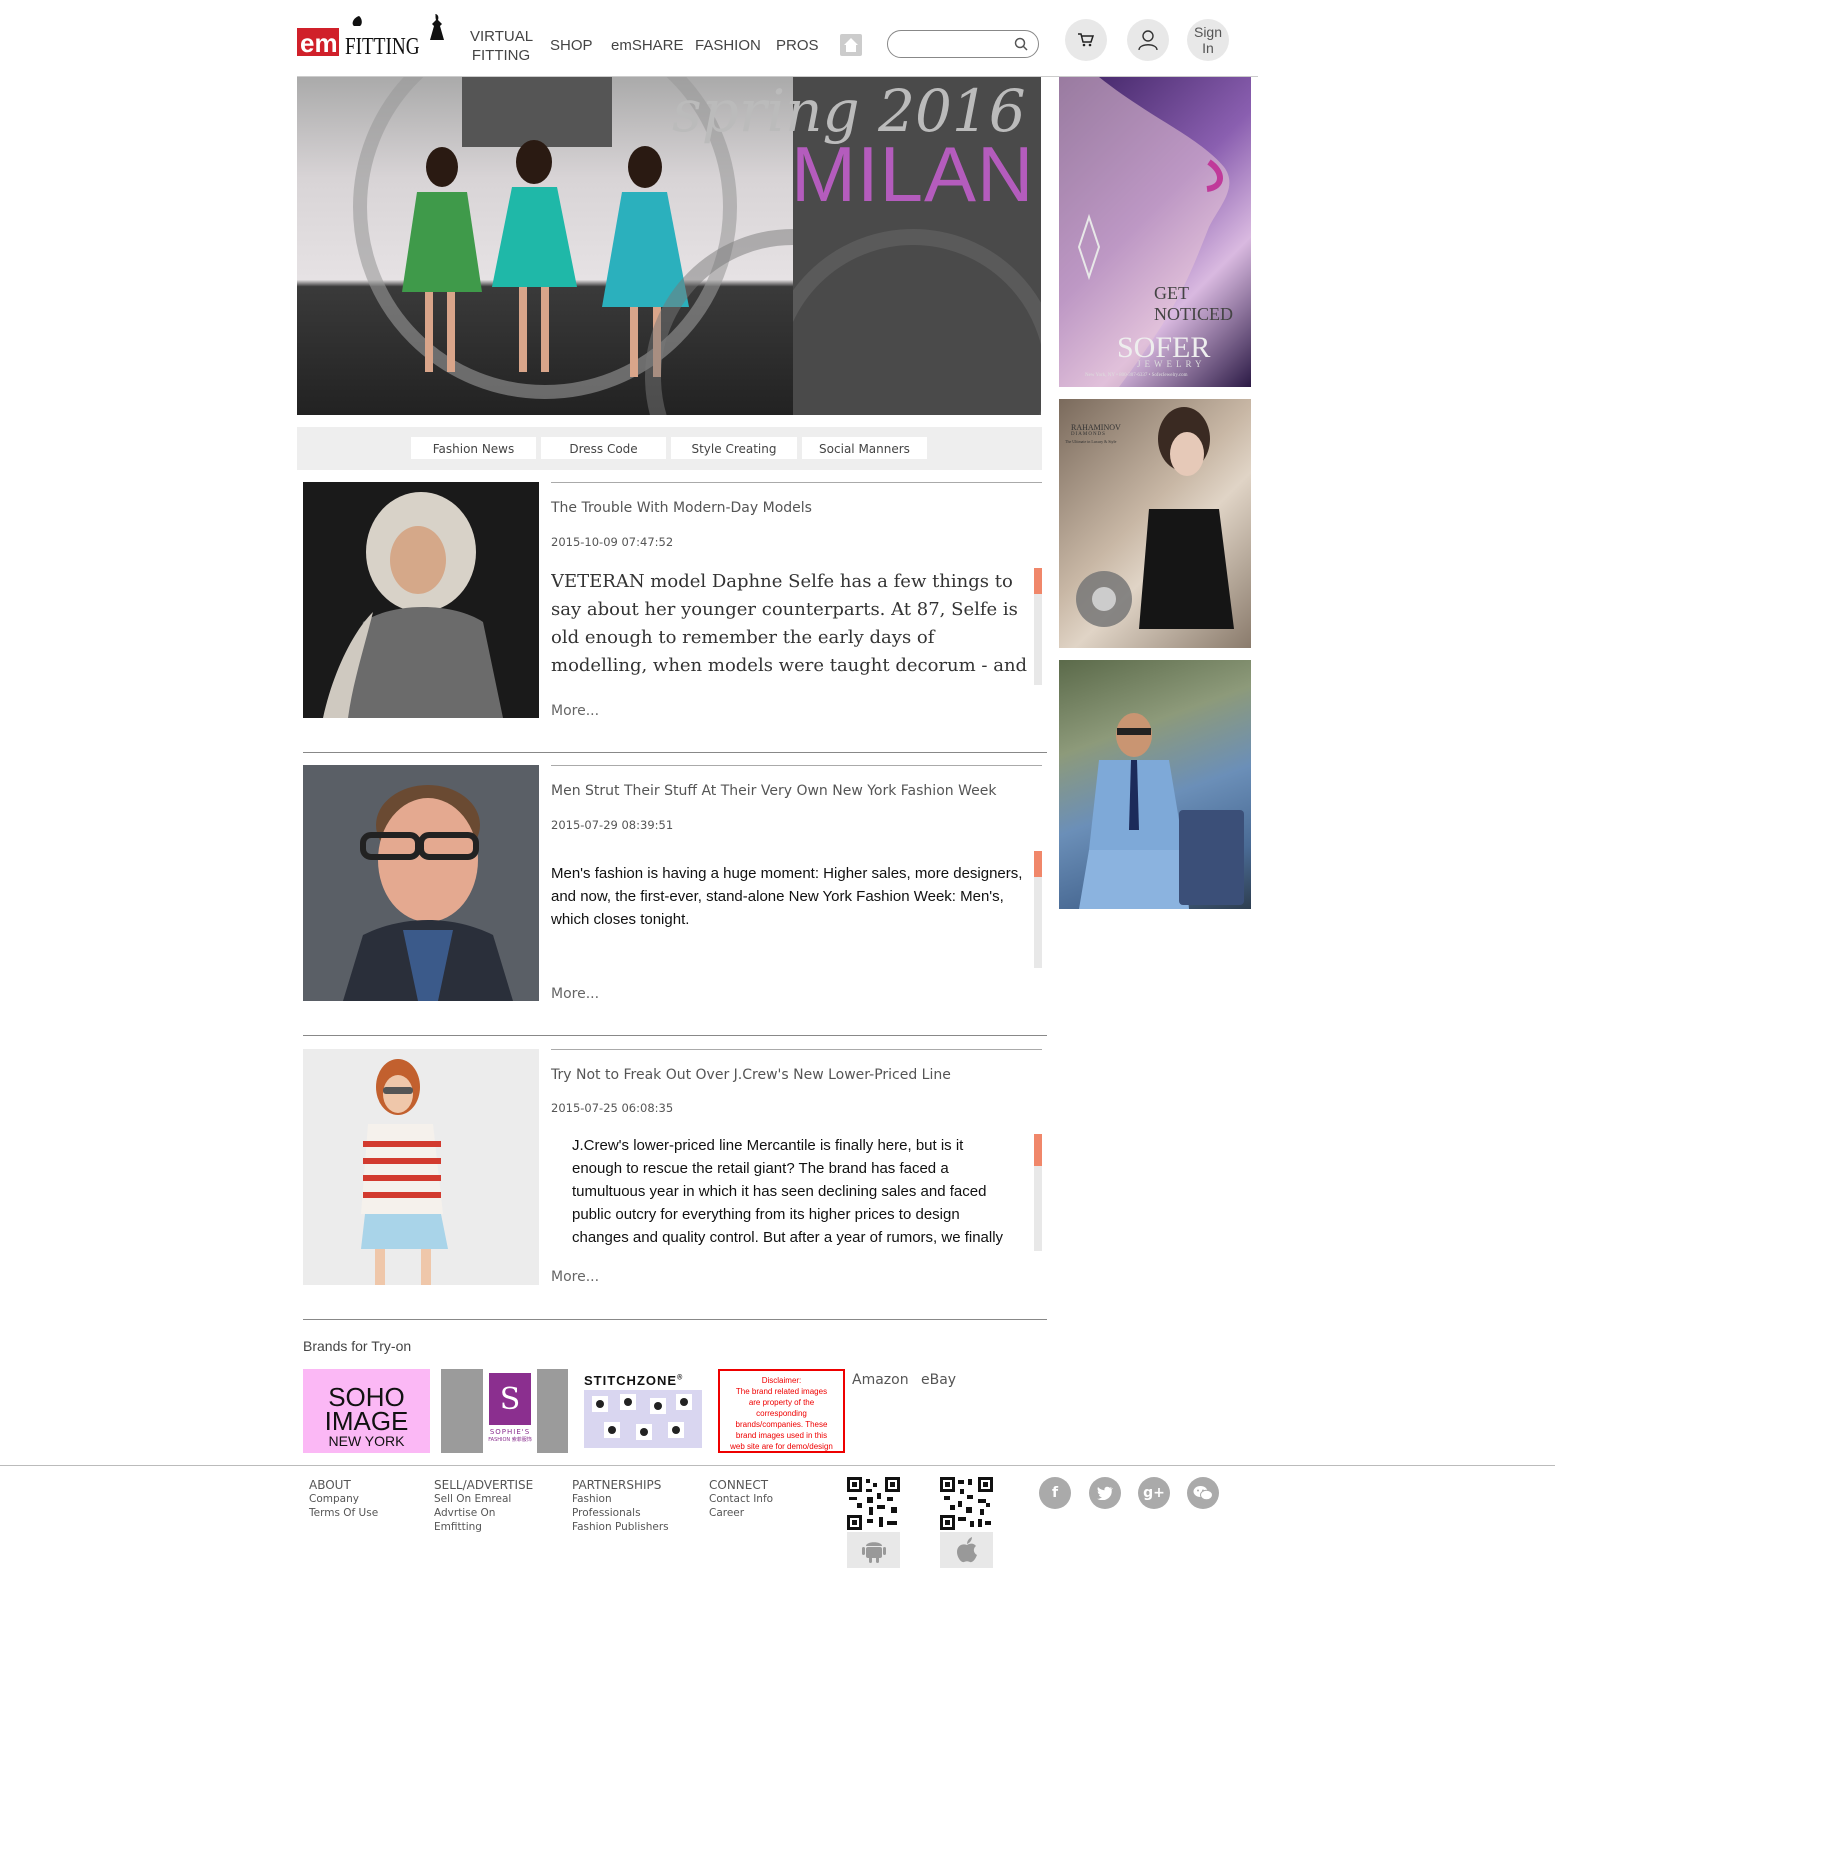 This screenshot has height=1860, width=1845. Describe the element at coordinates (603, 448) in the screenshot. I see `tab-dress-code: Dress Code` at that location.